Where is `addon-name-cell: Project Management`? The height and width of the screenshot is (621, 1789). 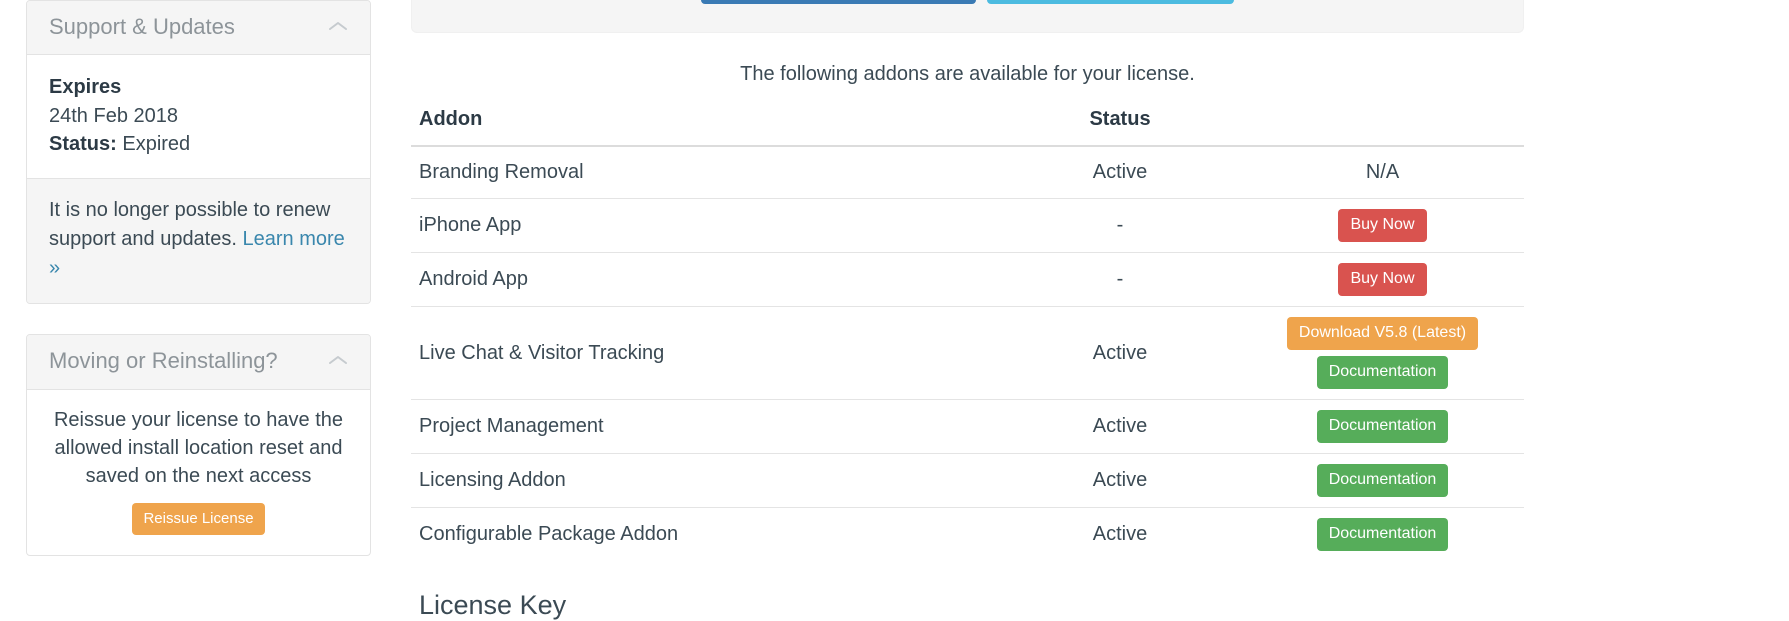
addon-name-cell: Project Management is located at coordinates (705, 426).